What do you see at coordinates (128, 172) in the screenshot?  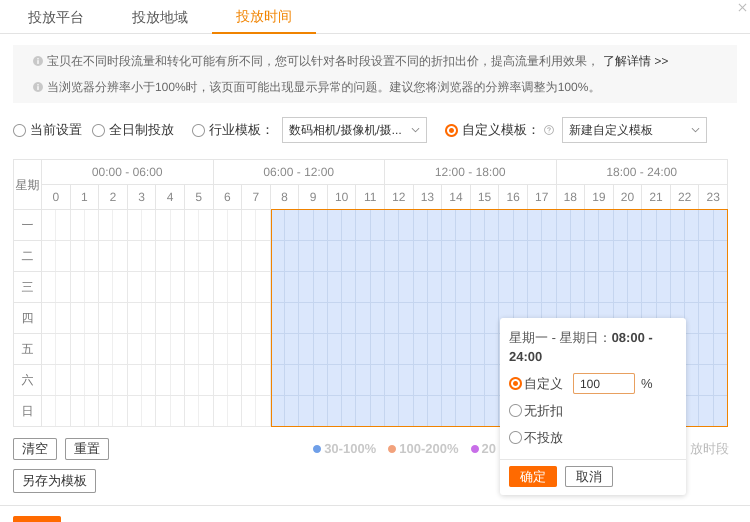 I see `column-header: 00:00 - 06:00` at bounding box center [128, 172].